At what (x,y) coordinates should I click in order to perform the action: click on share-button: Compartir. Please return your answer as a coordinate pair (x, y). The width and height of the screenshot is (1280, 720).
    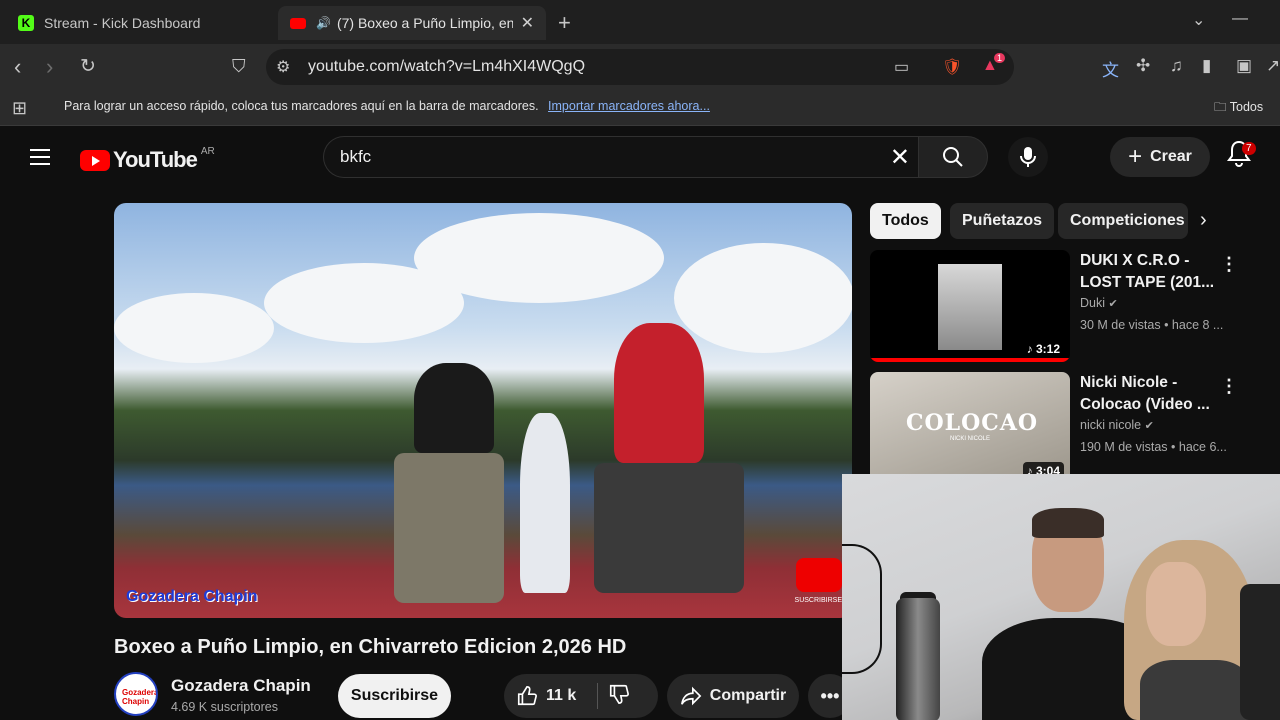
    Looking at the image, I should click on (733, 696).